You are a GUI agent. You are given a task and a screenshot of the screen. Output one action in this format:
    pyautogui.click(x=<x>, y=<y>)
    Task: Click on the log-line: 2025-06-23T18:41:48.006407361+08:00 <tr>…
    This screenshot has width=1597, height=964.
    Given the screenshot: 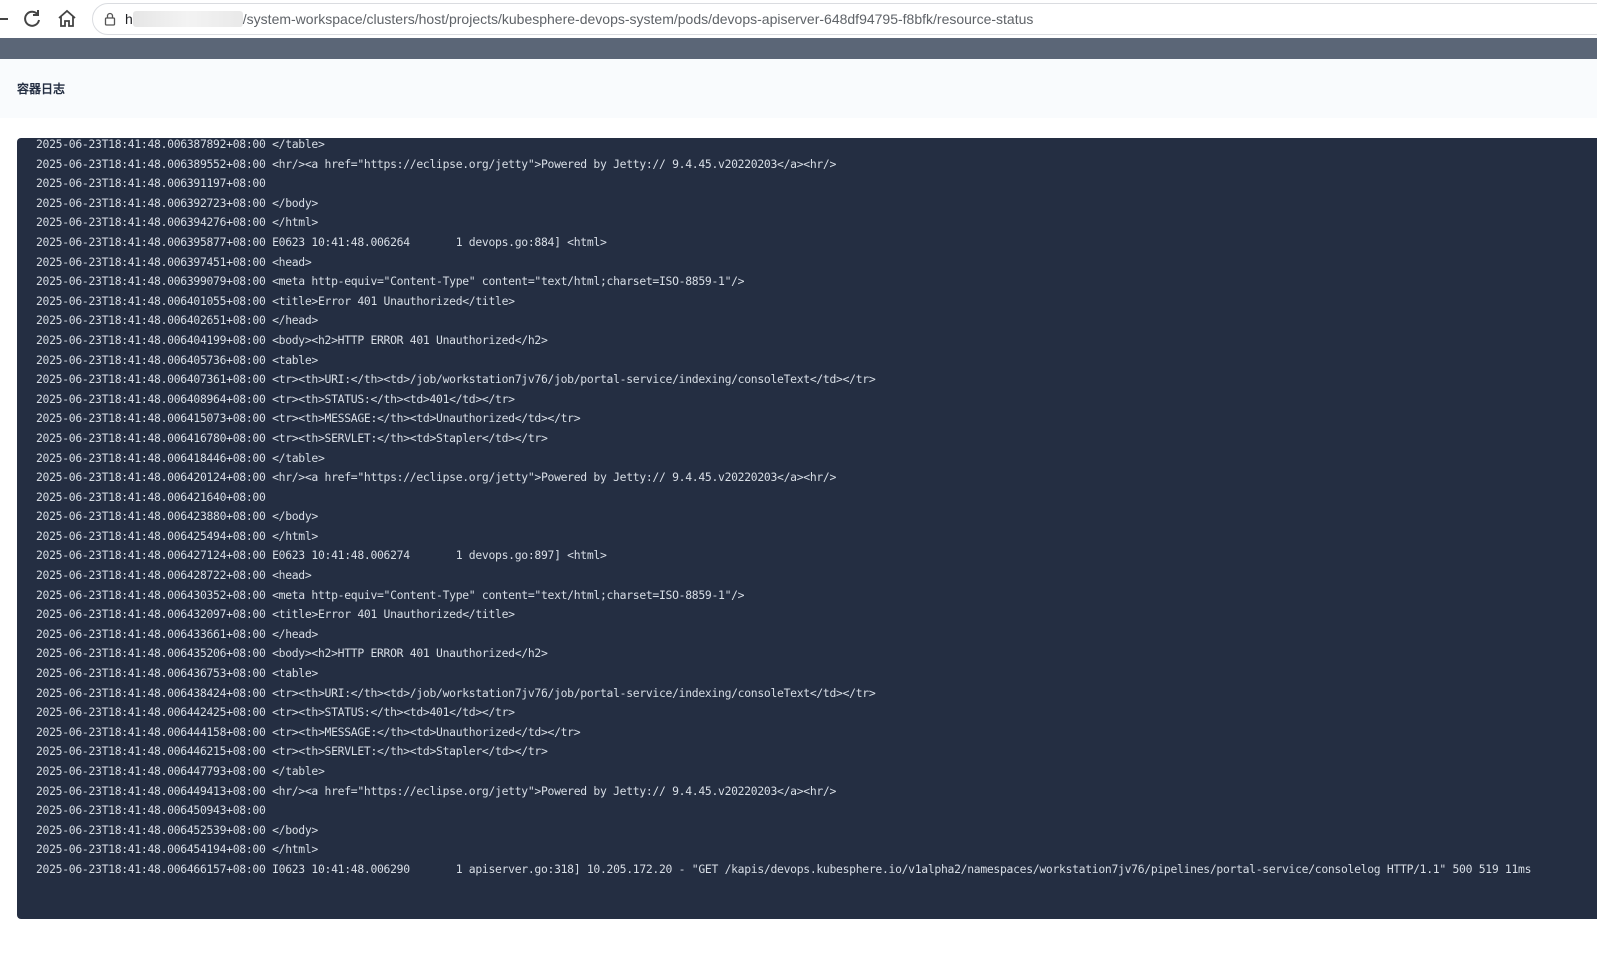 What is the action you would take?
    pyautogui.click(x=456, y=379)
    